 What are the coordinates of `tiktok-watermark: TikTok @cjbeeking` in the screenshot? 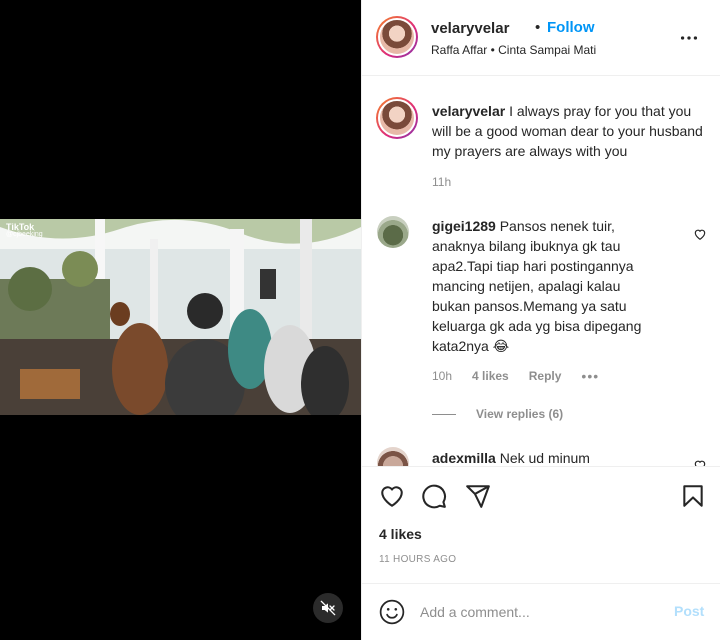 It's located at (24, 231).